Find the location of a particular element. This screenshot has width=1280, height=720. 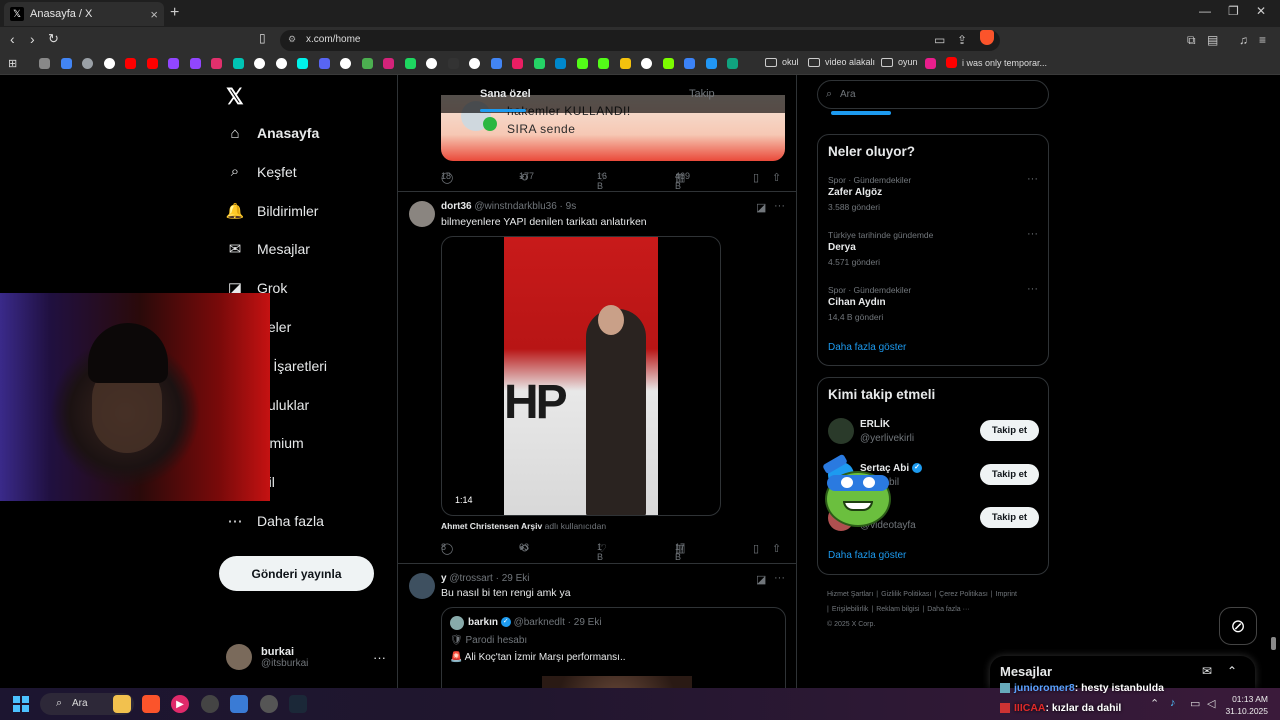

close-tab-icon: × is located at coordinates (154, 14).